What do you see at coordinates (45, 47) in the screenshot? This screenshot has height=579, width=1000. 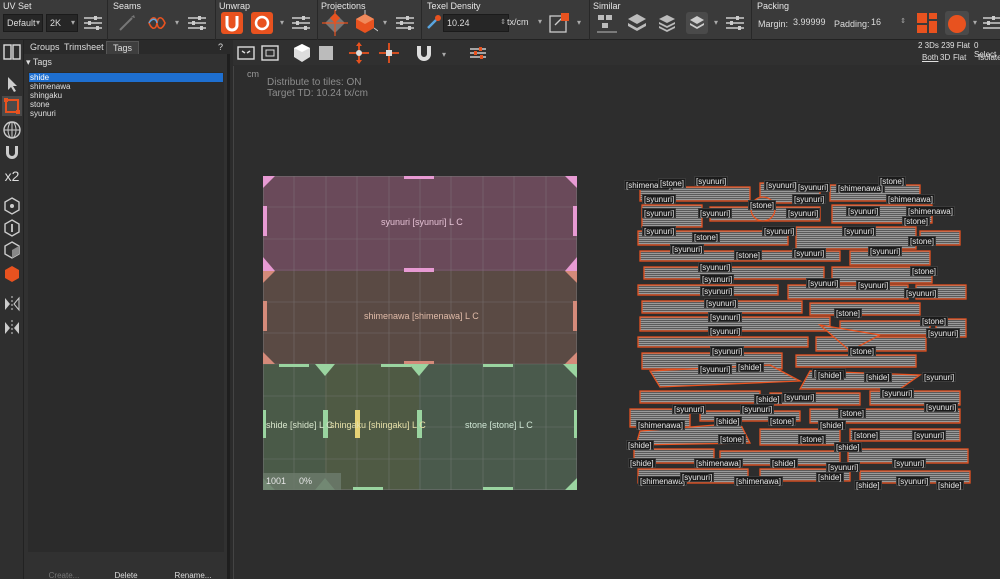 I see `tab-groups: Groups` at bounding box center [45, 47].